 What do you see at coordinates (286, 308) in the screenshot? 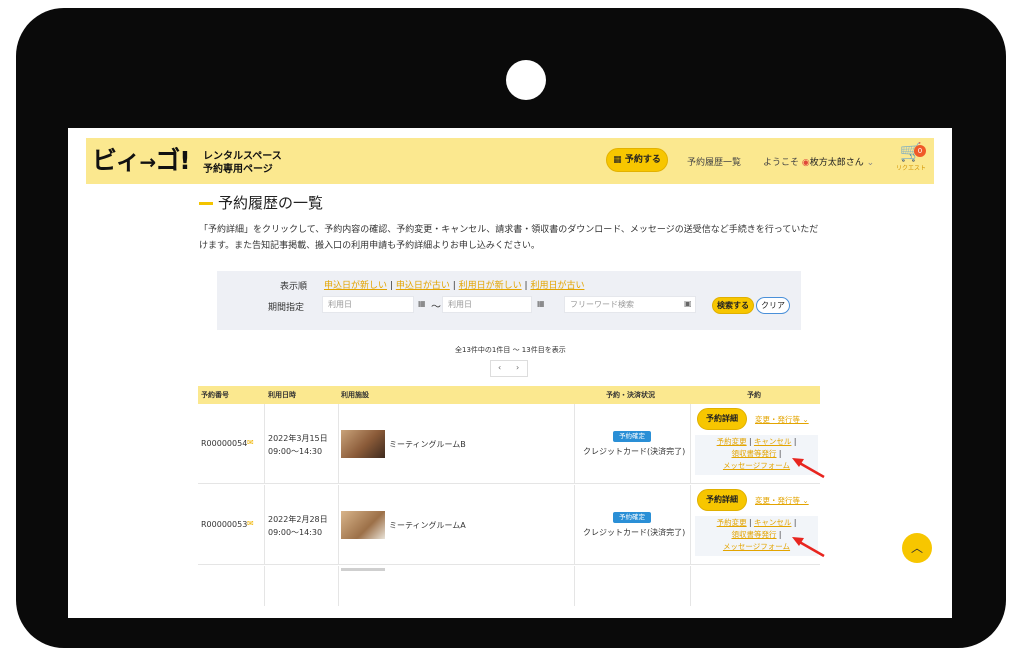
I see `period-label: 期間指定` at bounding box center [286, 308].